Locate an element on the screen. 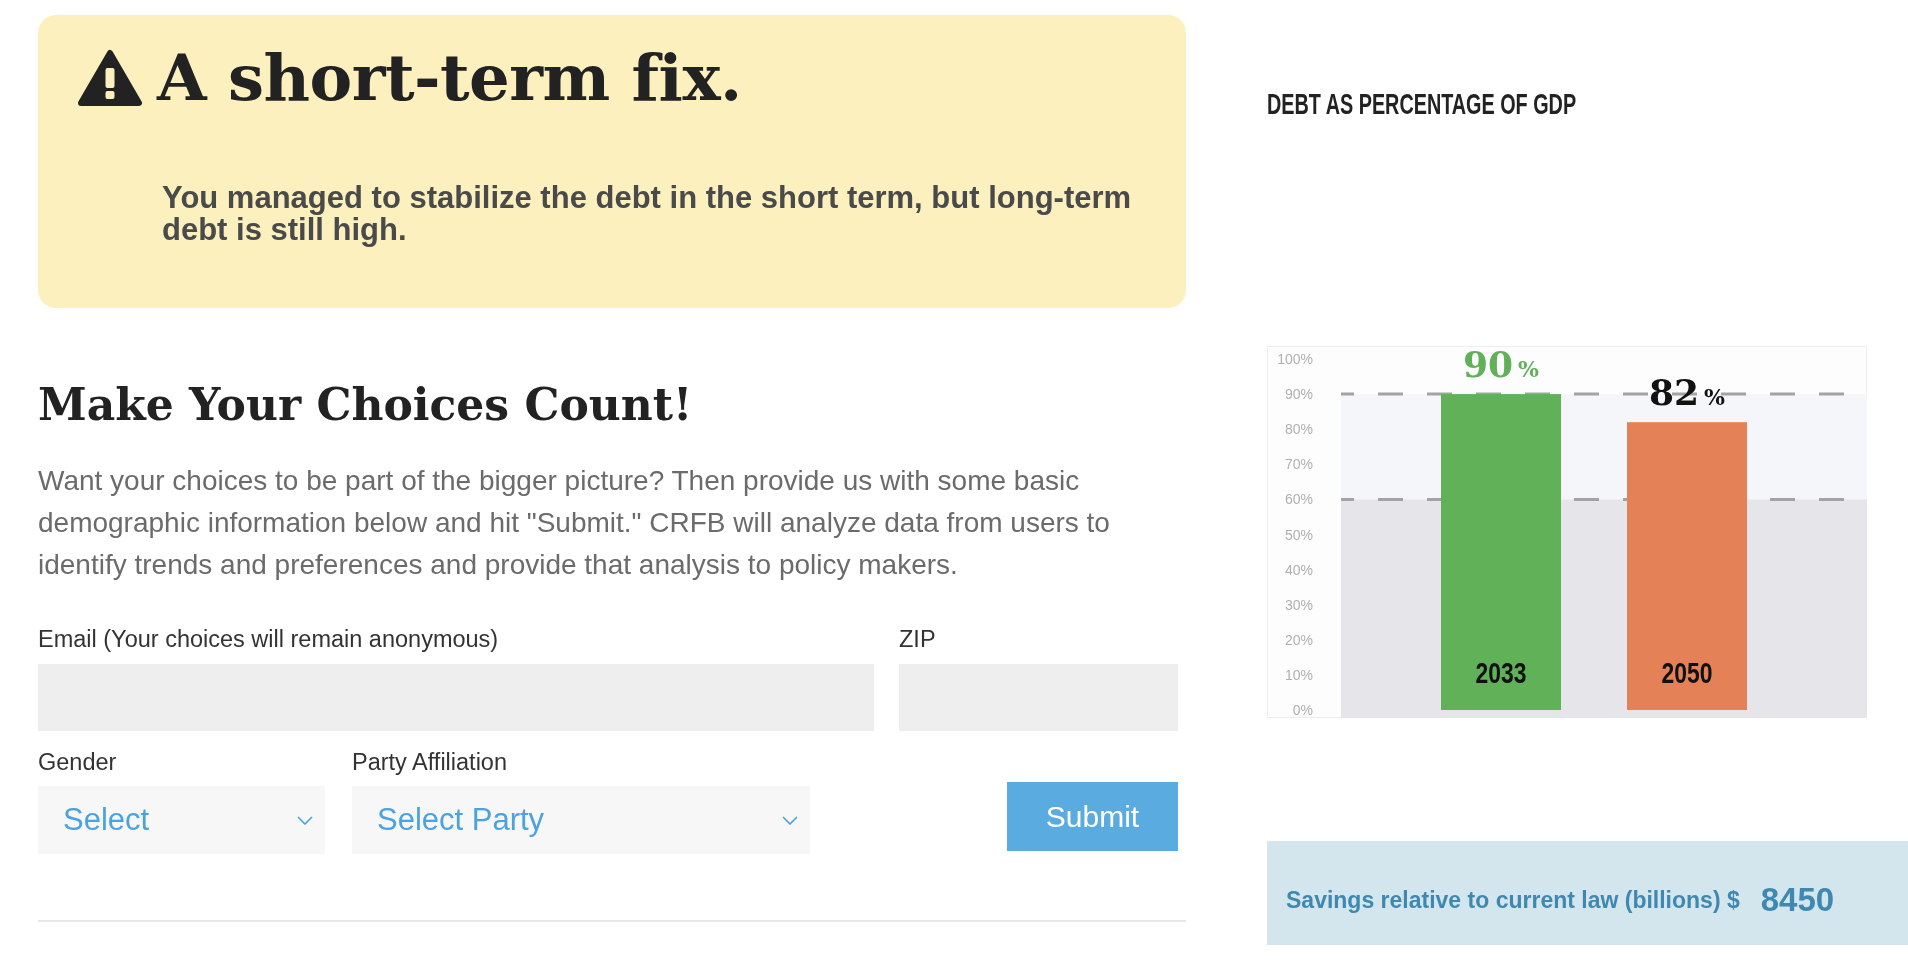 Image resolution: width=1908 pixels, height=966 pixels. category-label: 2050 is located at coordinates (1695, 672).